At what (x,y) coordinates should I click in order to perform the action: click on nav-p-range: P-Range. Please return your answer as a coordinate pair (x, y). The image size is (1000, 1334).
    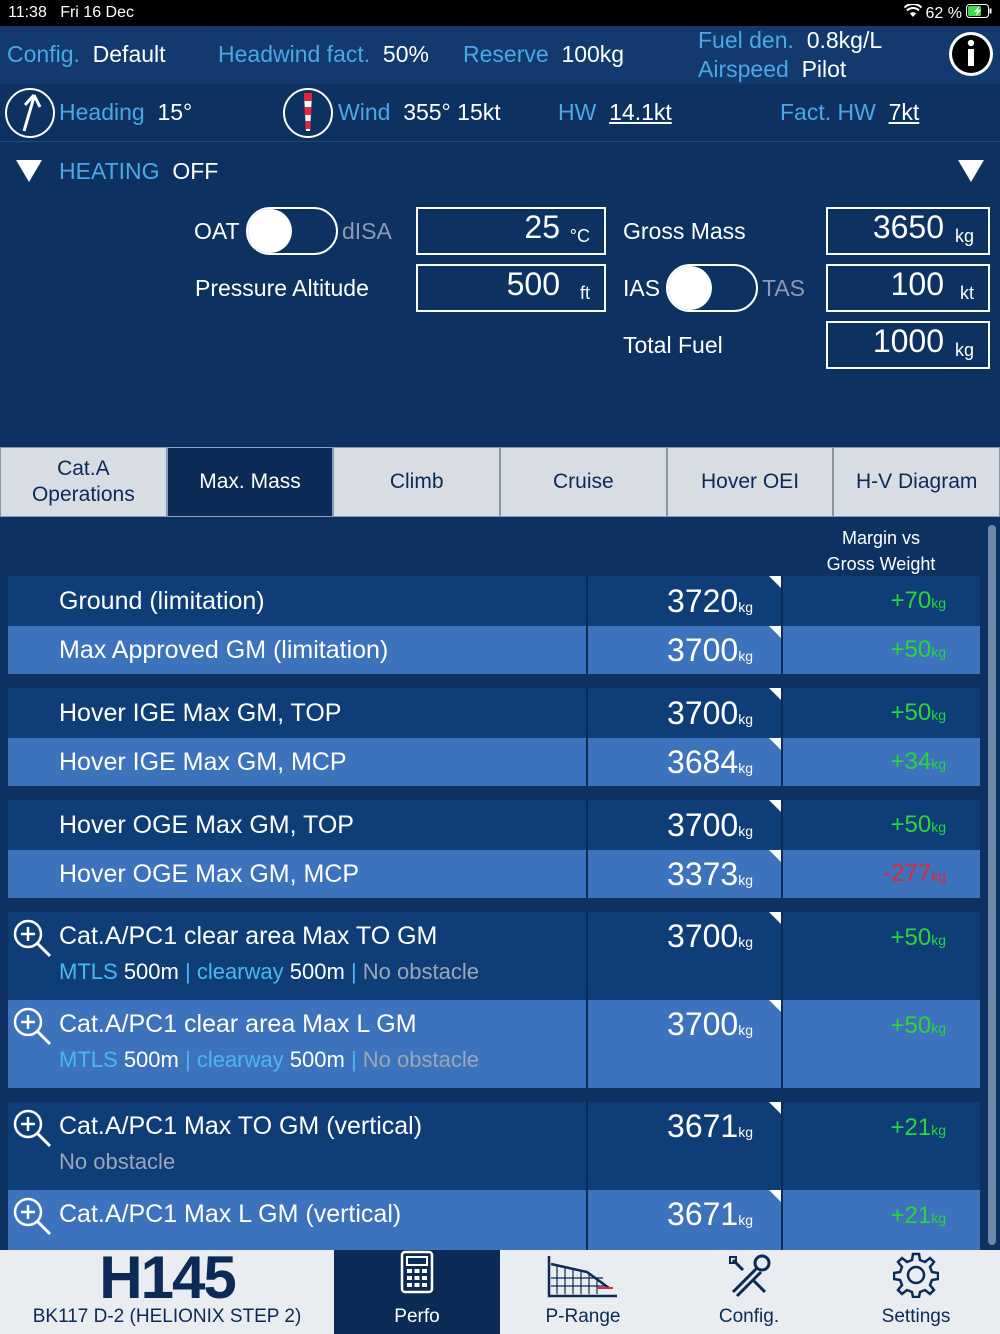
    Looking at the image, I should click on (583, 1292).